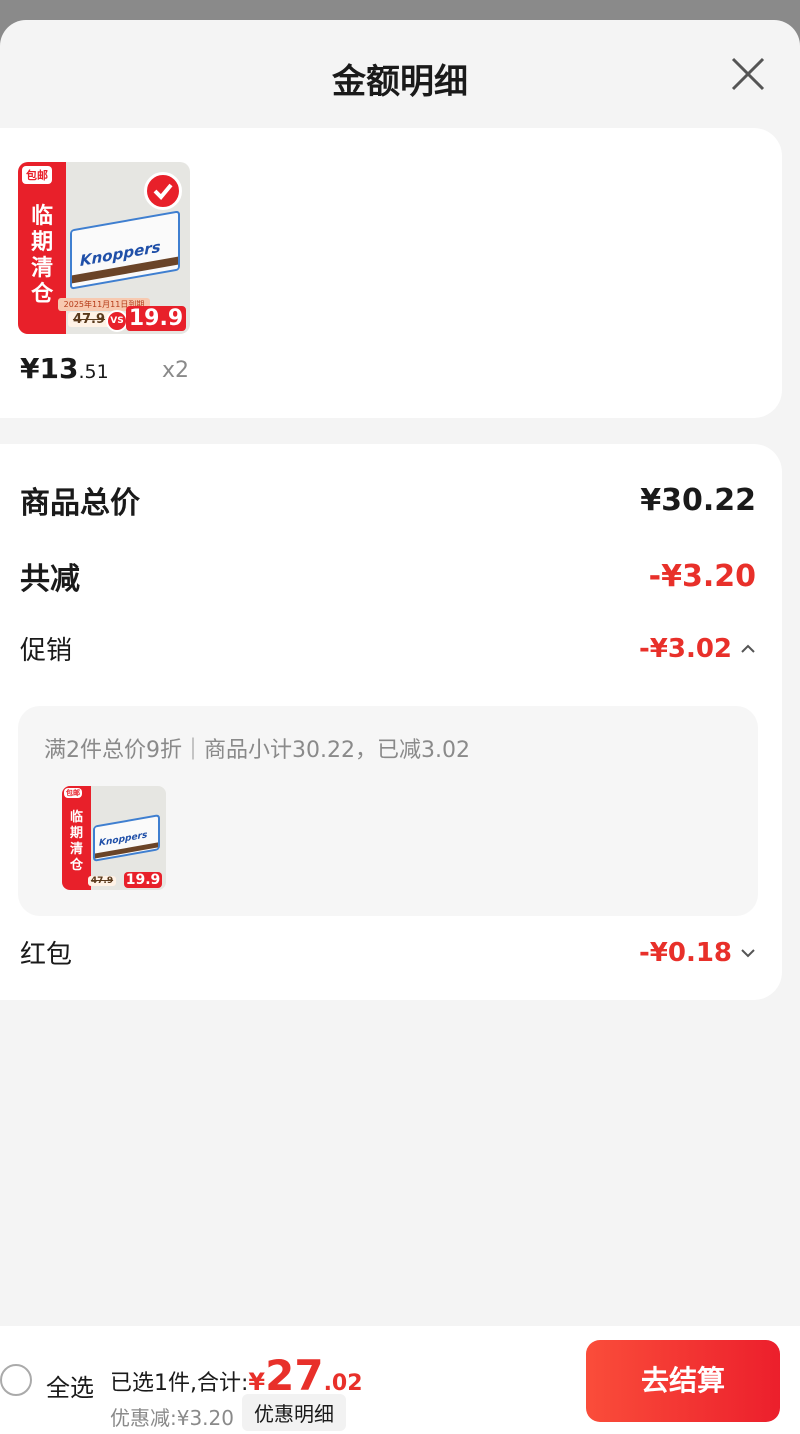 Image resolution: width=800 pixels, height=1434 pixels. What do you see at coordinates (59, 368) in the screenshot?
I see `price-integer: 13` at bounding box center [59, 368].